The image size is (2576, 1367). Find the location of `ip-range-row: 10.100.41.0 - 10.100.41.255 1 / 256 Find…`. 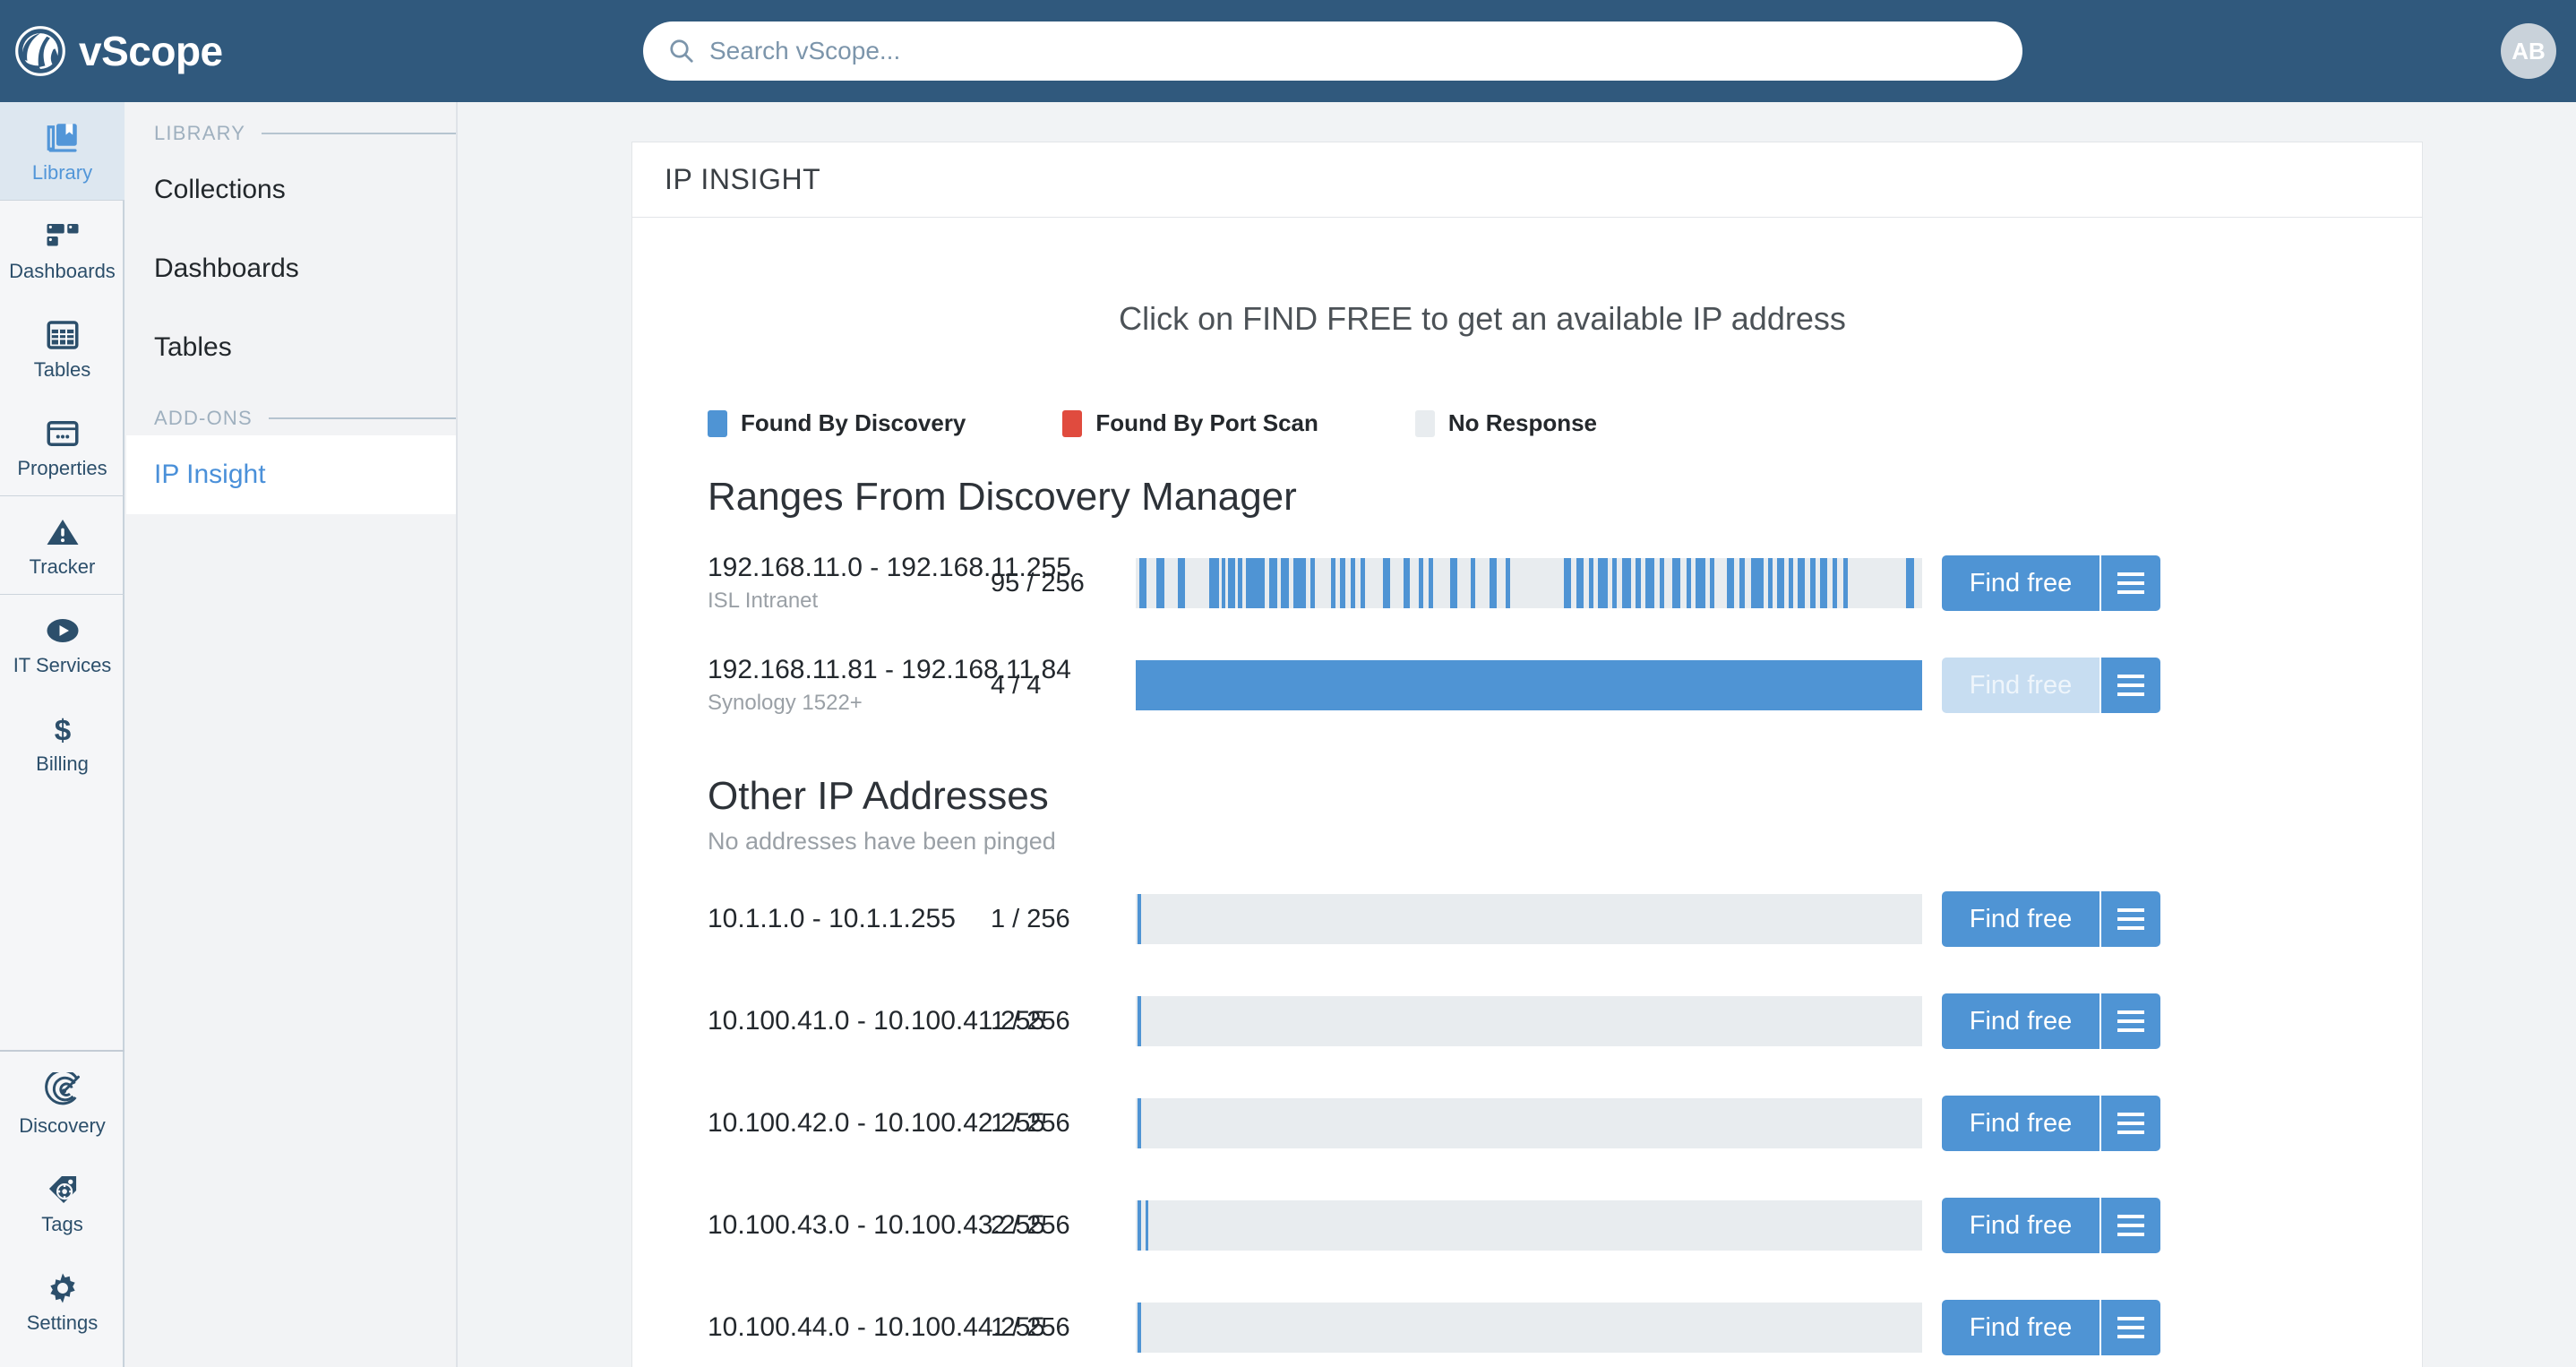

ip-range-row: 10.100.41.0 - 10.100.41.255 1 / 256 Find… is located at coordinates (1527, 1021).